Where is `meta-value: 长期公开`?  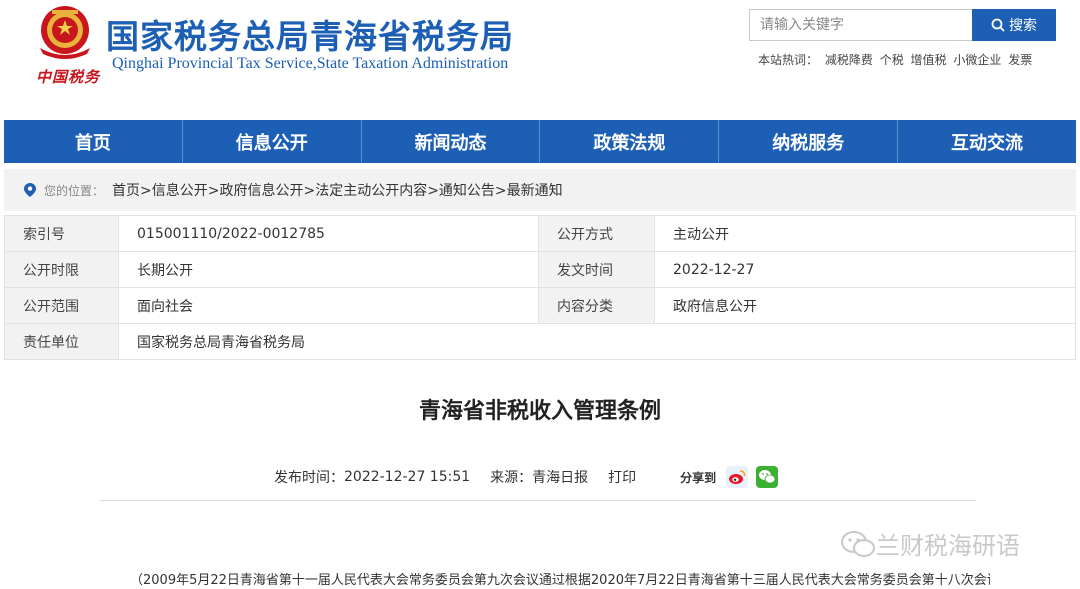 meta-value: 长期公开 is located at coordinates (328, 269).